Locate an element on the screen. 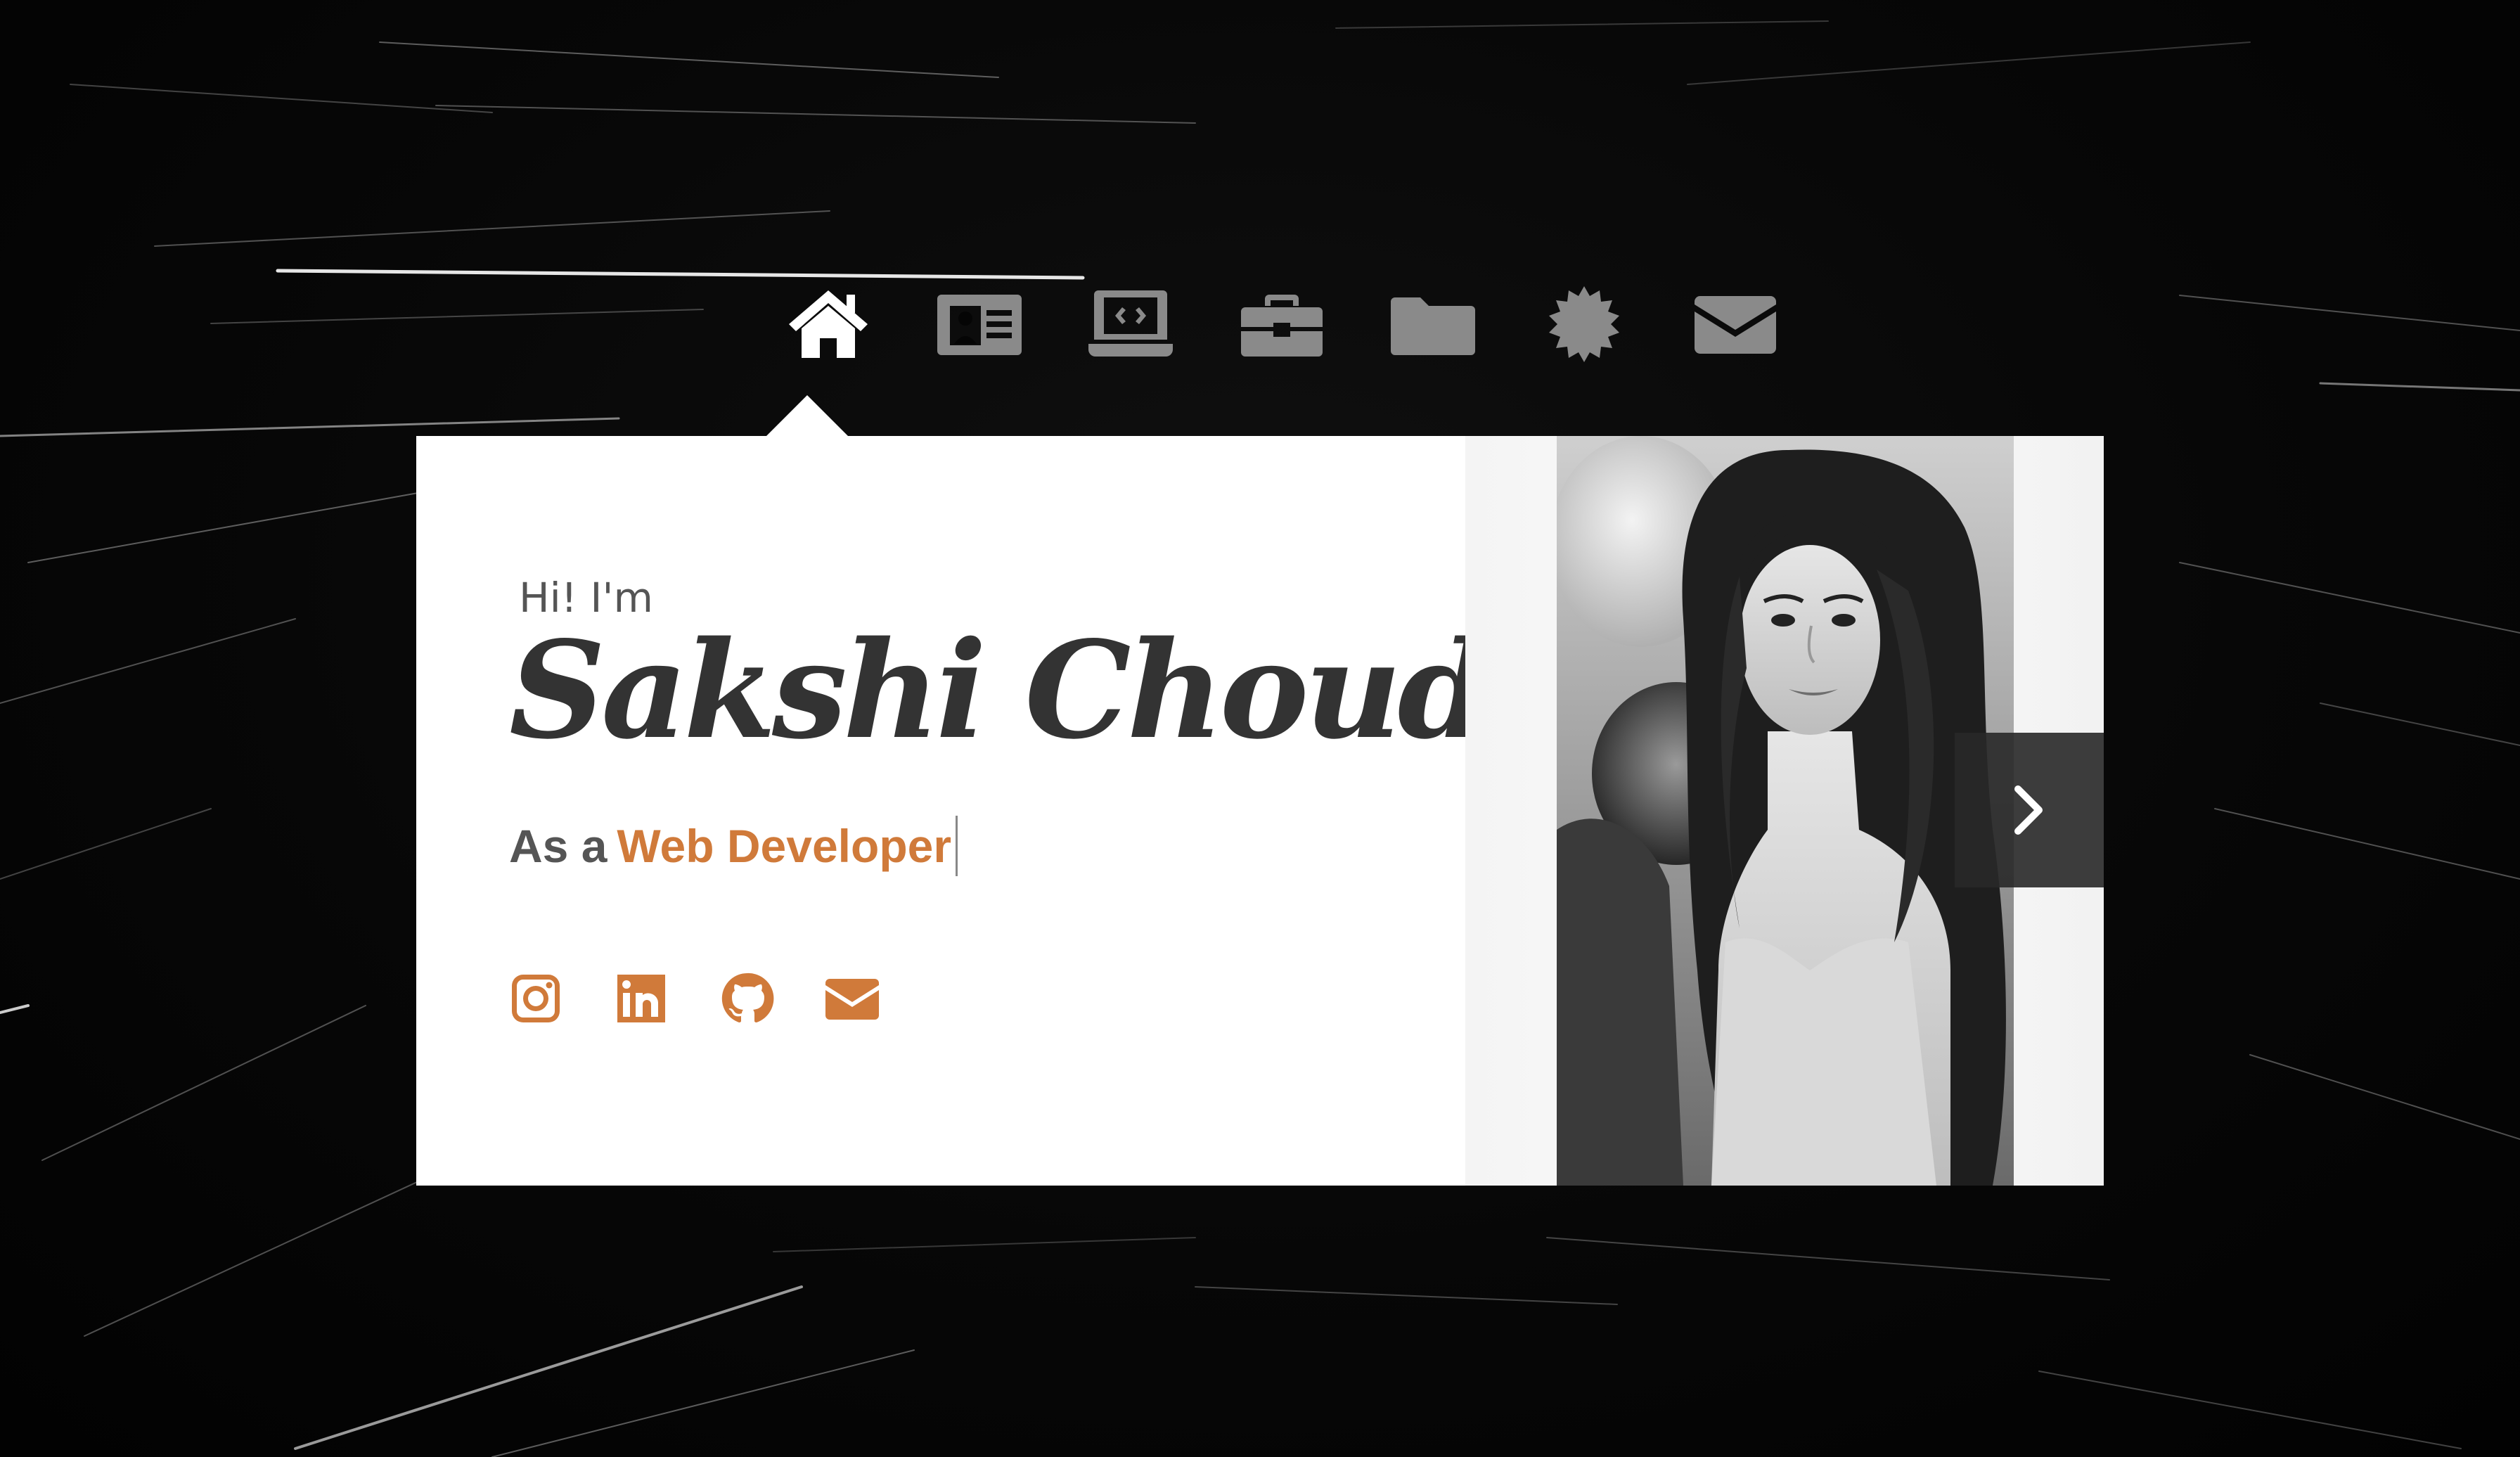  chevron-right-icon is located at coordinates (2029, 810).